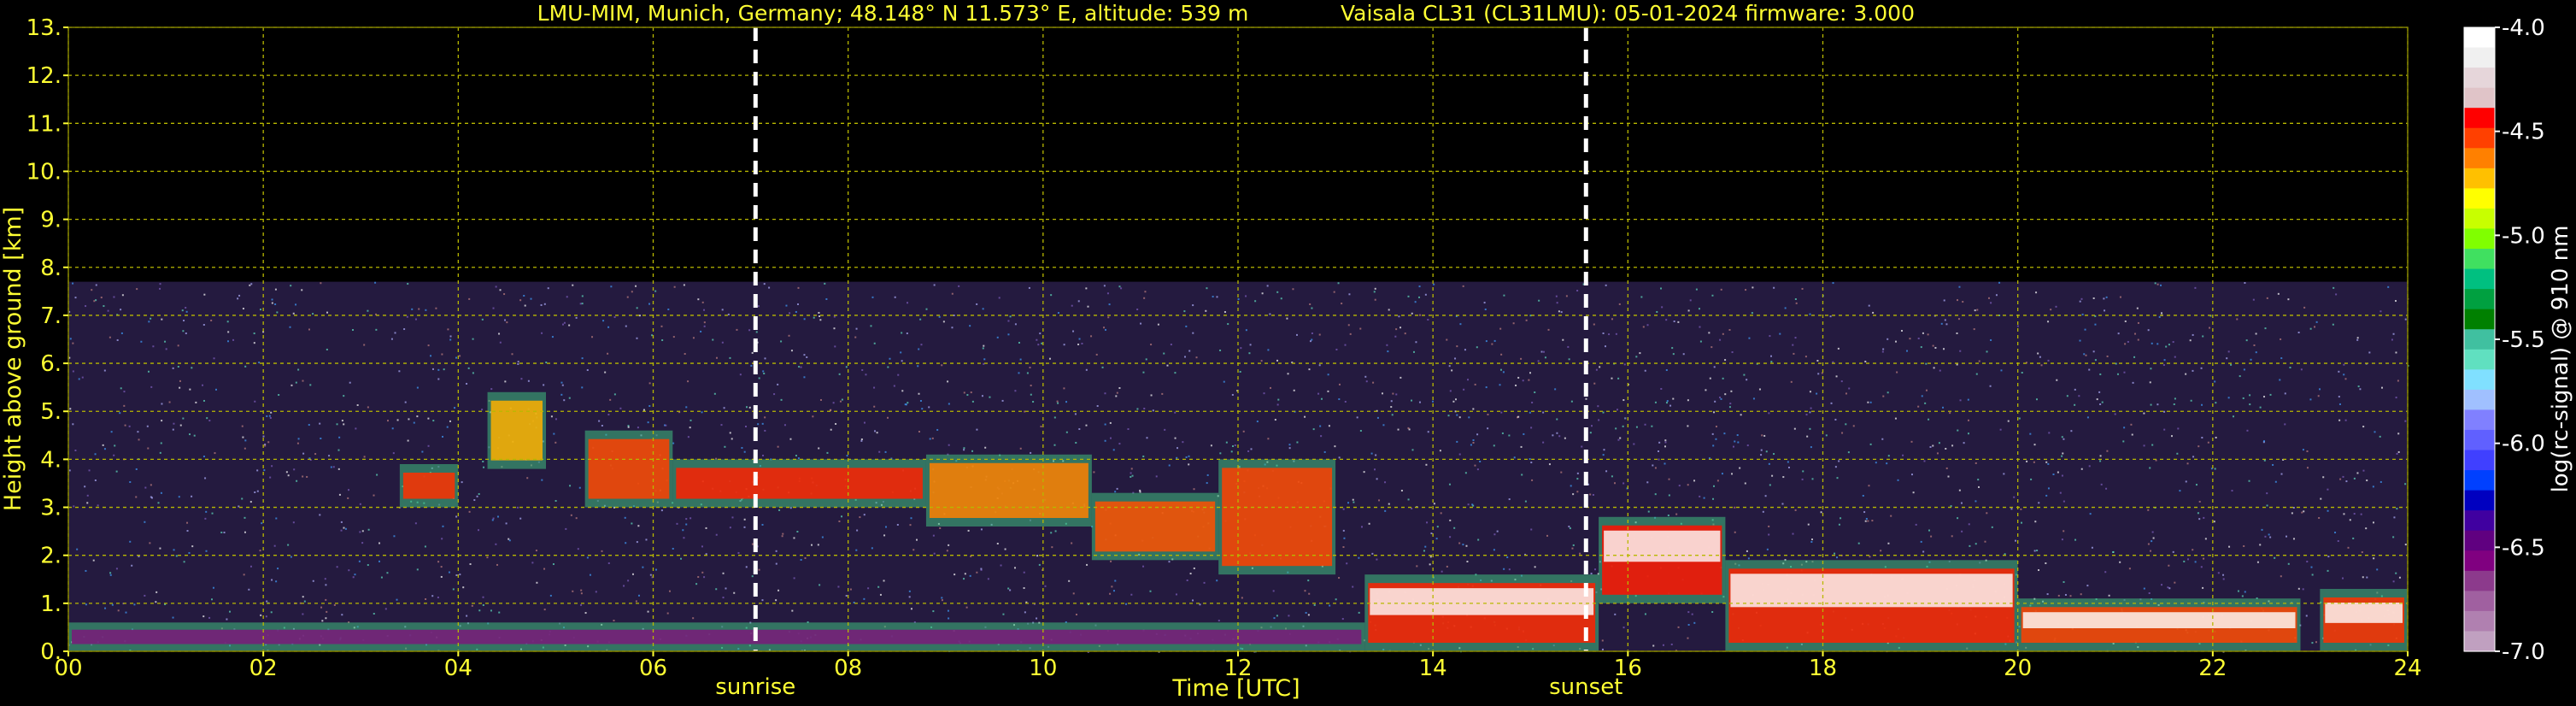 The width and height of the screenshot is (2576, 706). What do you see at coordinates (51, 412) in the screenshot?
I see `y-tick-label: 5.` at bounding box center [51, 412].